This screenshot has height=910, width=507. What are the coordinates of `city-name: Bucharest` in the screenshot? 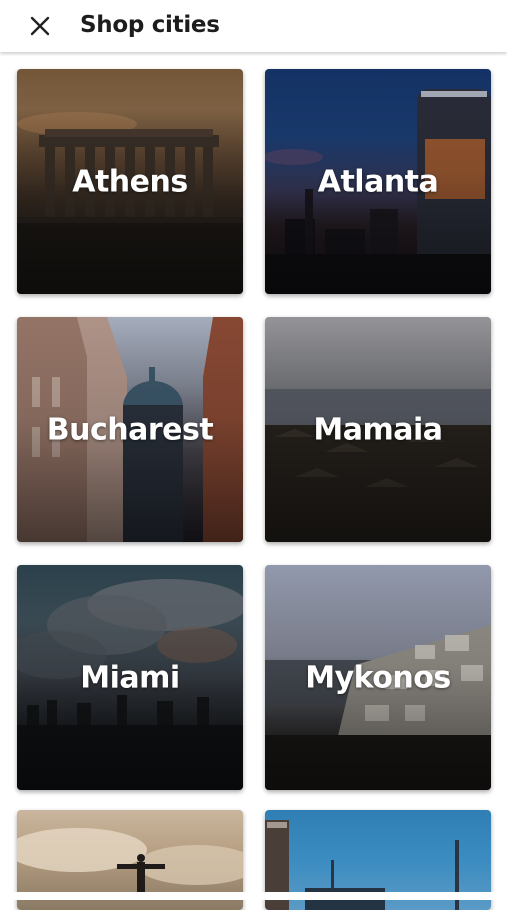 It's located at (130, 429).